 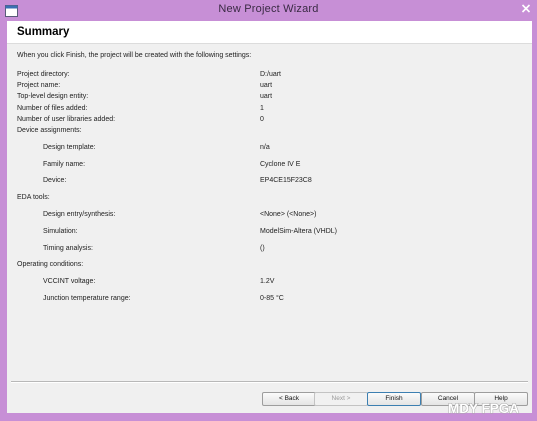 What do you see at coordinates (49, 130) in the screenshot?
I see `summary-label: Device assignments:` at bounding box center [49, 130].